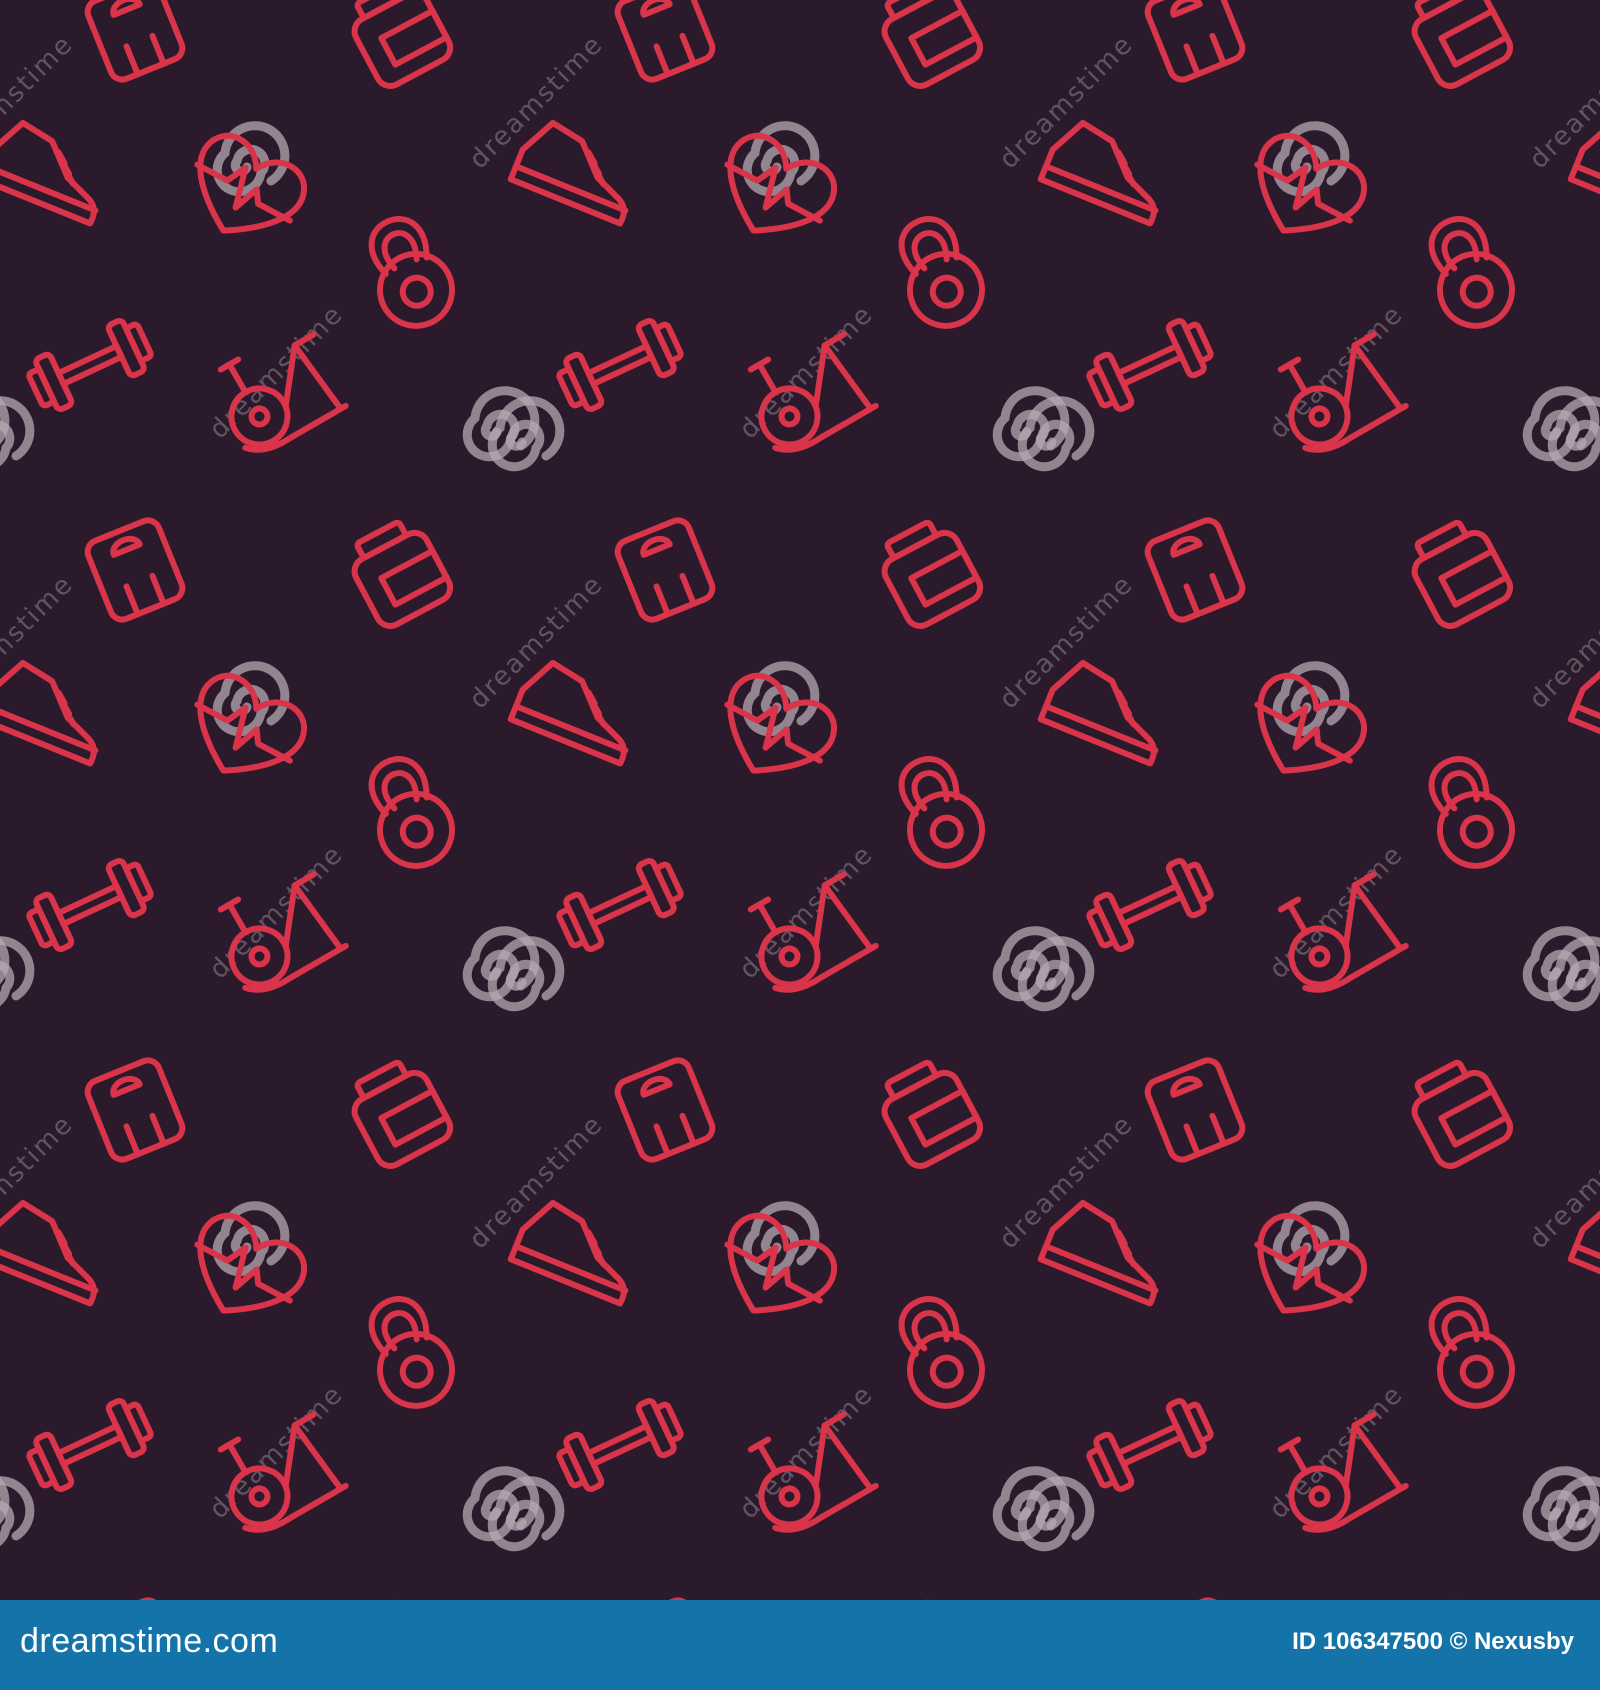 The image size is (1600, 1690). Describe the element at coordinates (149, 1641) in the screenshot. I see `footer-site-label: dreamstime.com` at that location.